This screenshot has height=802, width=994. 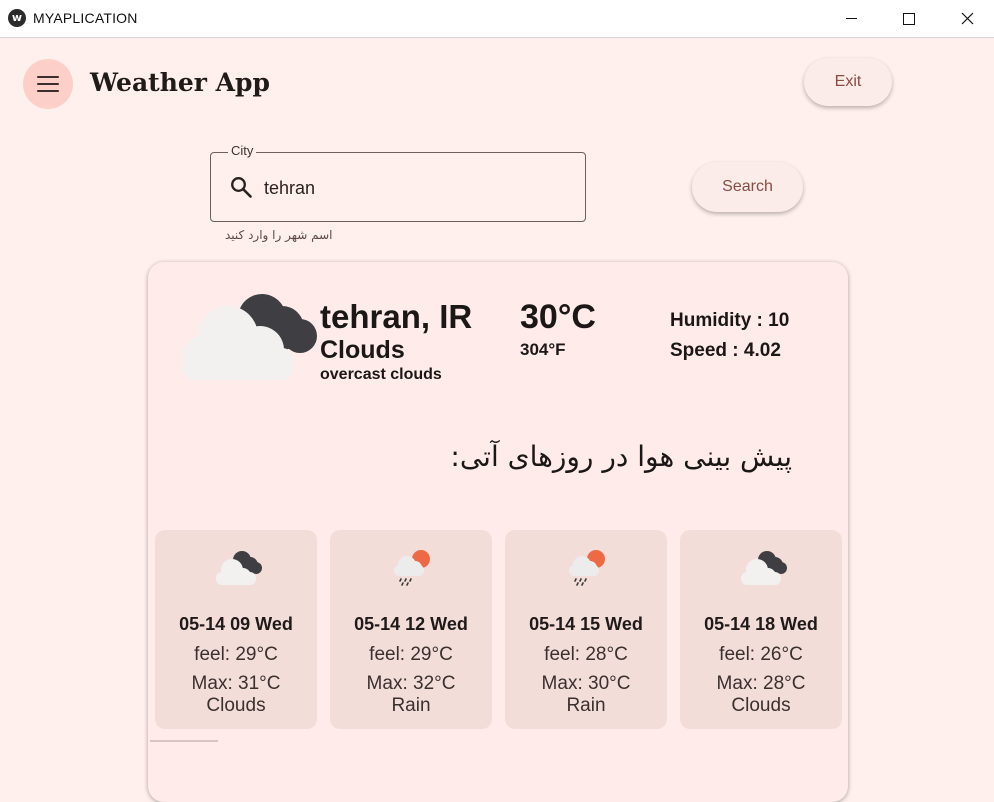 What do you see at coordinates (184, 741) in the screenshot?
I see `scroll-indicator` at bounding box center [184, 741].